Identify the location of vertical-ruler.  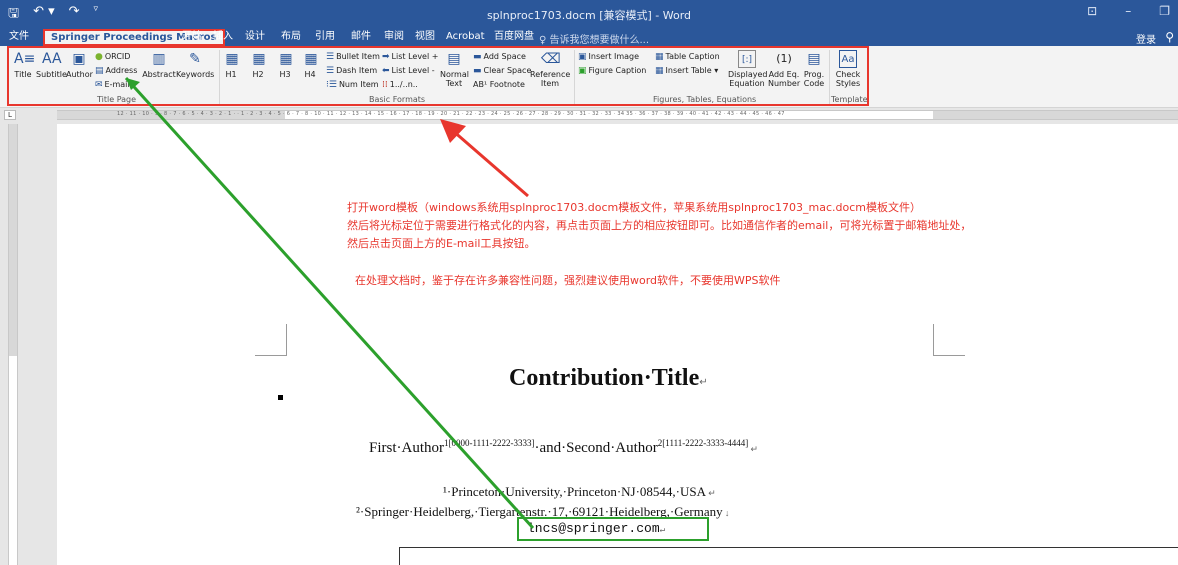
(13, 344).